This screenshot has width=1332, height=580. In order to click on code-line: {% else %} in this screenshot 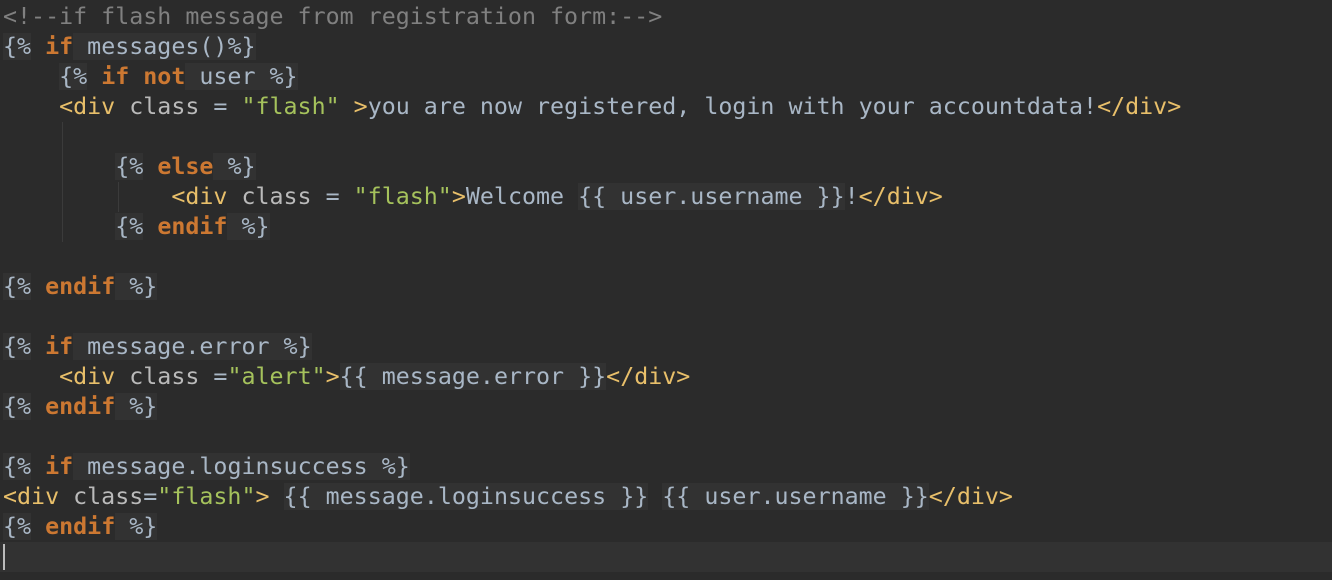, I will do `click(129, 167)`.